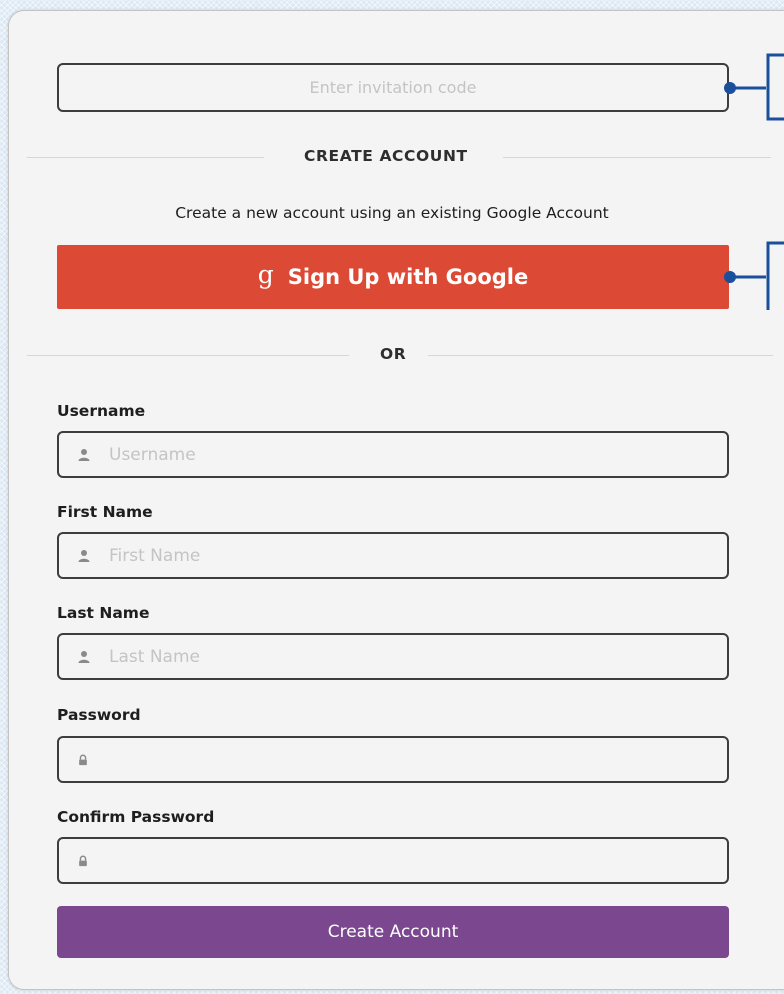 This screenshot has width=784, height=994. Describe the element at coordinates (393, 354) in the screenshot. I see `or-label: OR` at that location.